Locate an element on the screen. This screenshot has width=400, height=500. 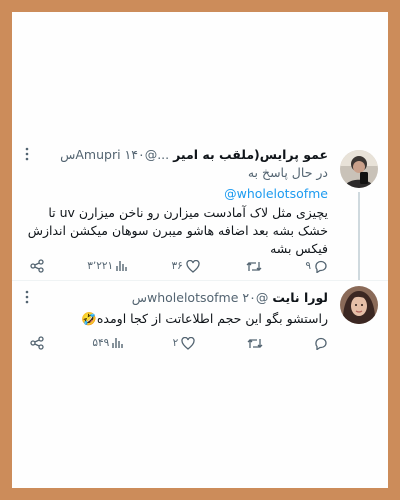
tweet-1-handle: ...@Amupri is located at coordinates (122, 154).